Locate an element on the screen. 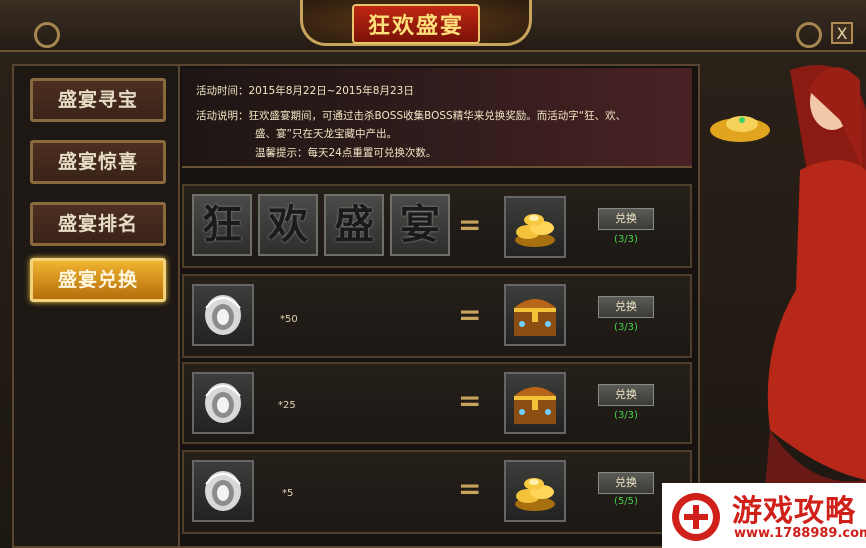 This screenshot has width=866, height=548. title-bar: 狂欢盛宴 X is located at coordinates (433, 26).